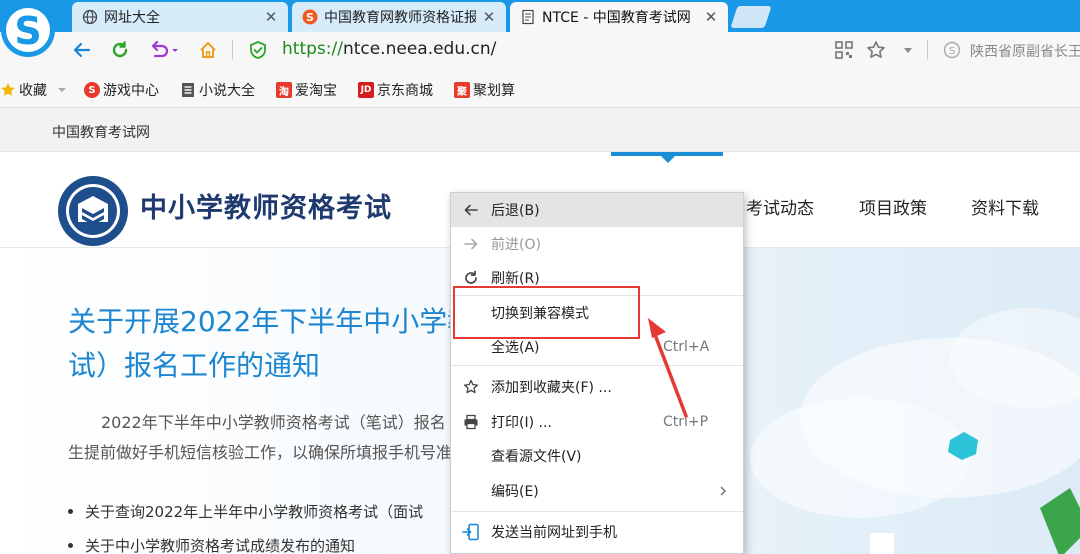  I want to click on notice-title-line: 关于开展2022年下半年中小学教, so click(268, 321).